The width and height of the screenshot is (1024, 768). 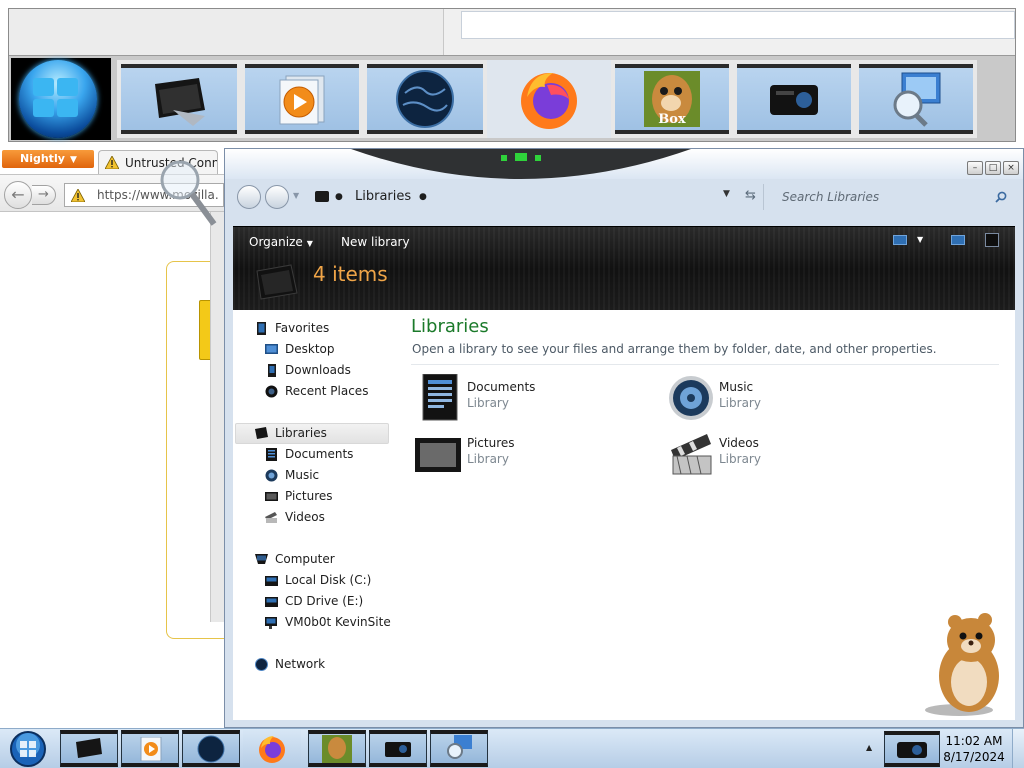 I want to click on change-view-icon, so click(x=900, y=240).